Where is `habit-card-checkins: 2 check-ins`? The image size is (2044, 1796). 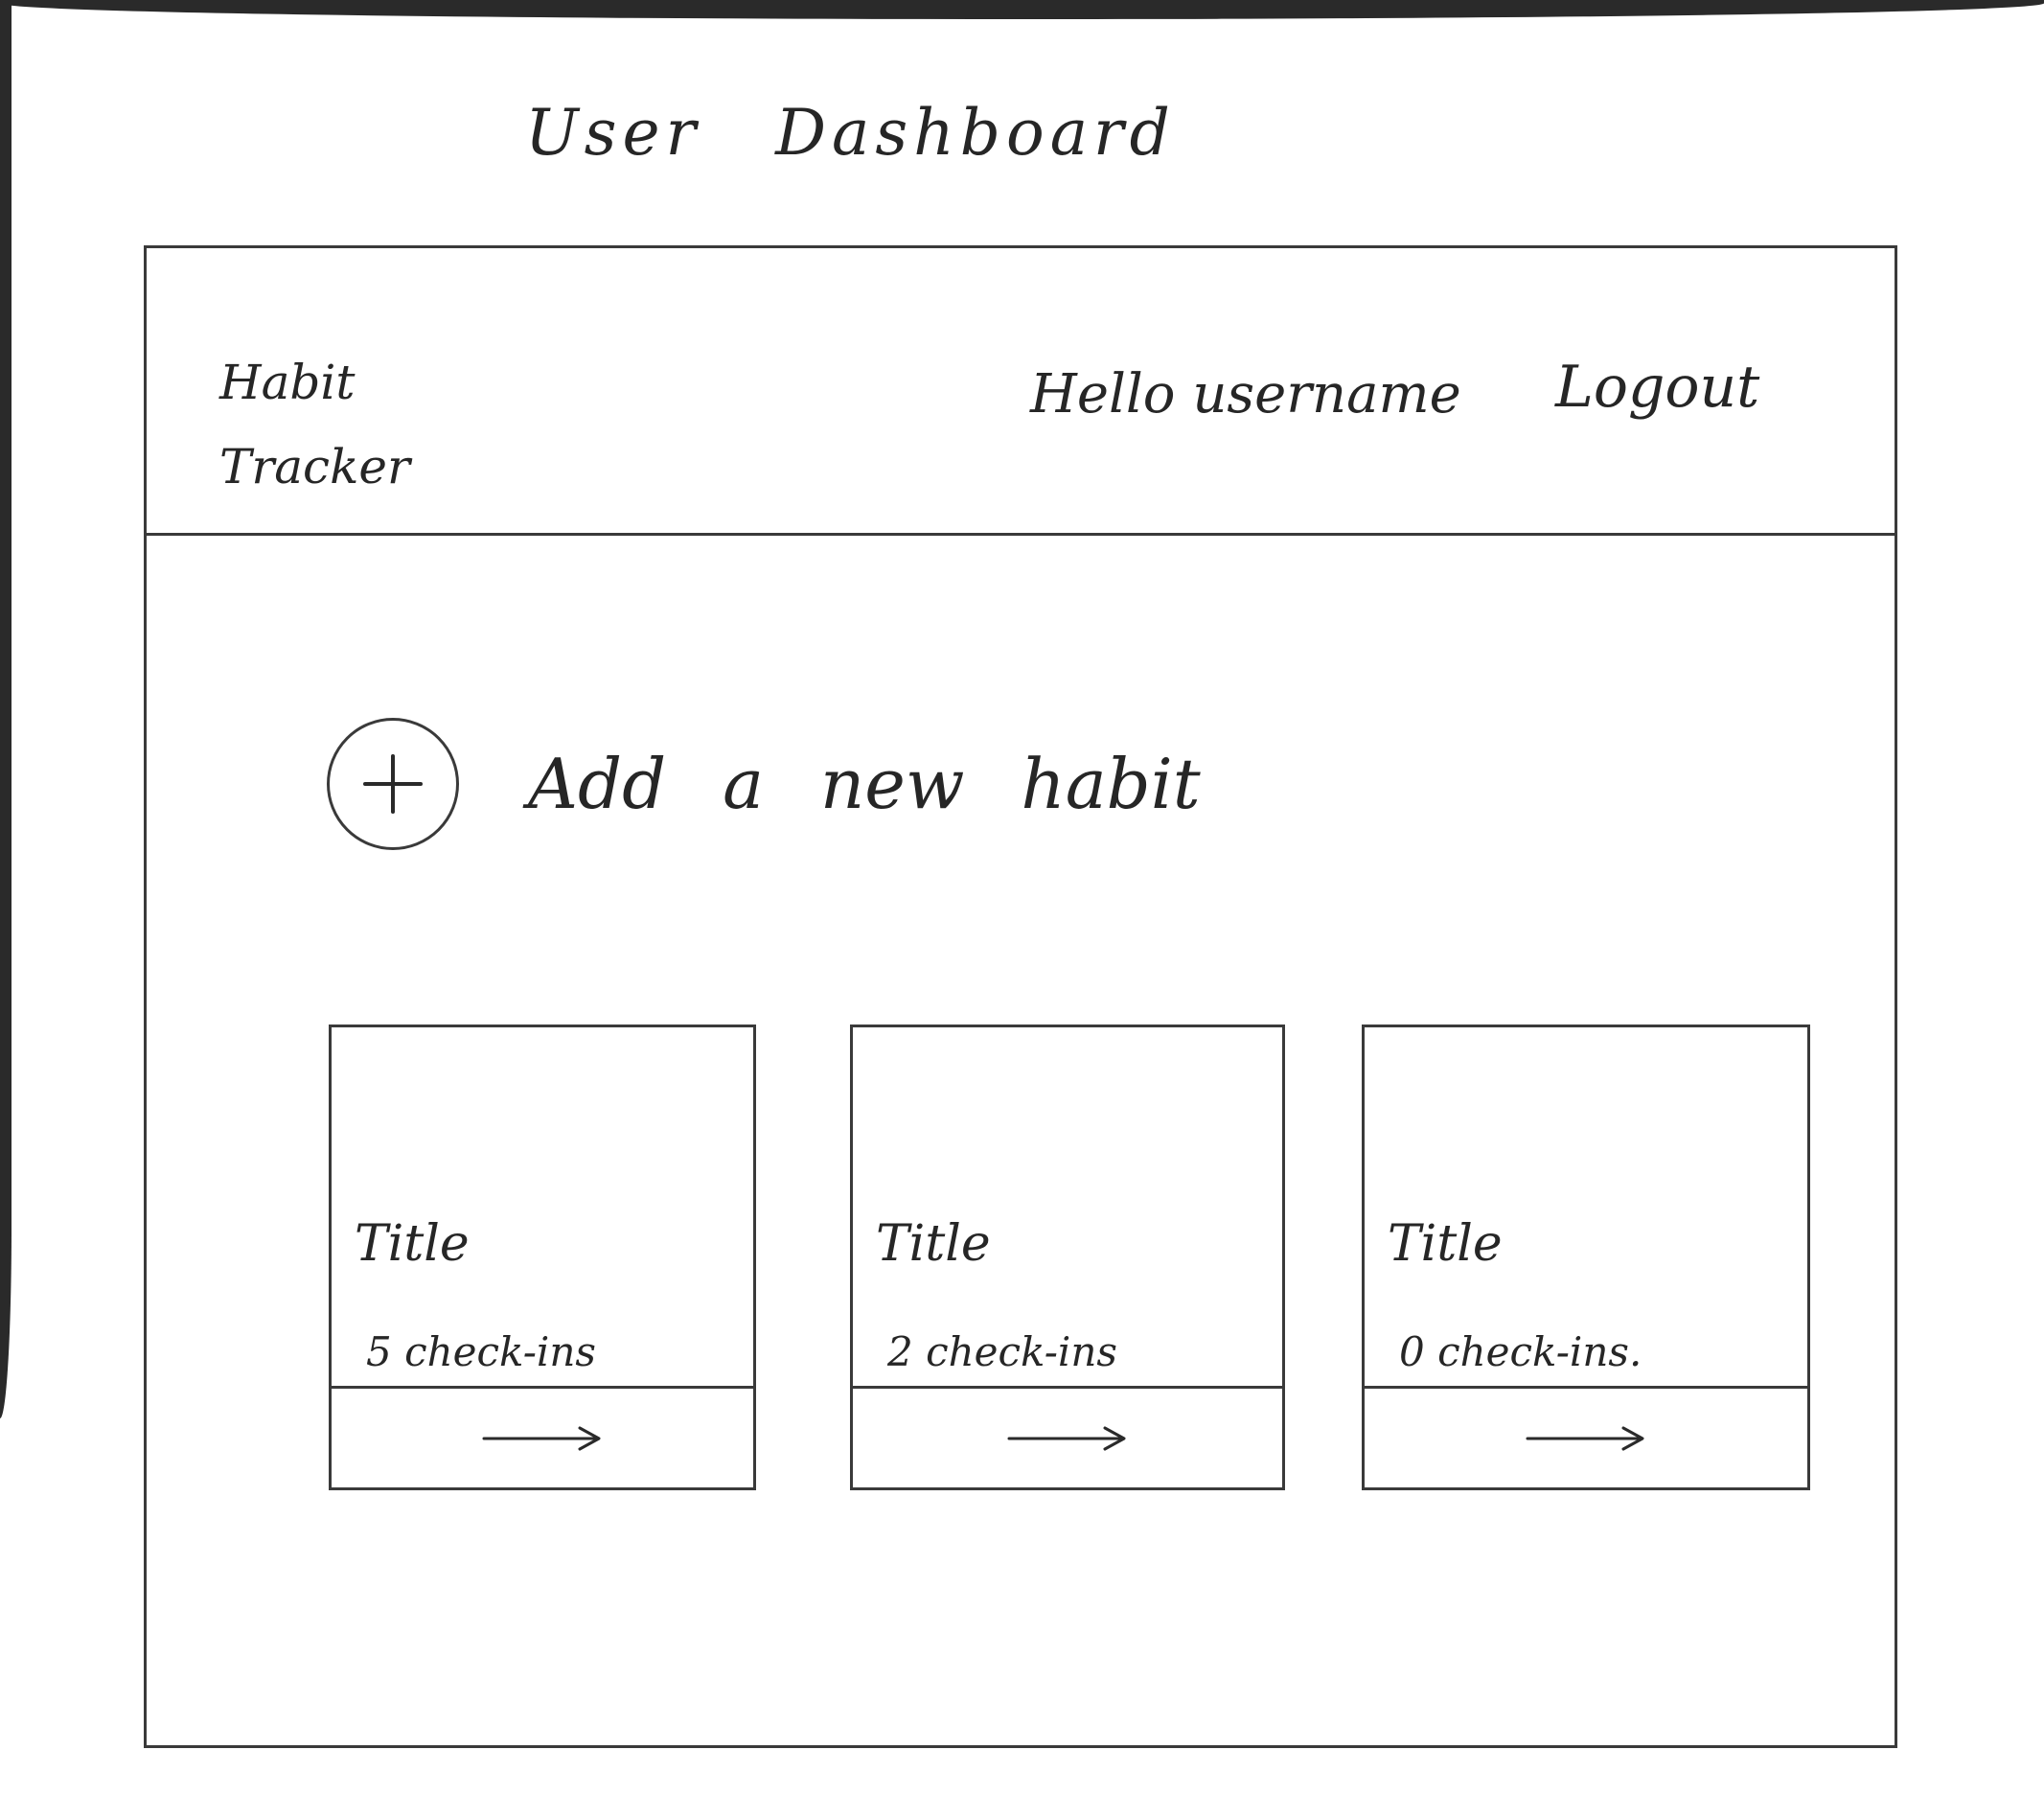
habit-card-checkins: 2 check-ins is located at coordinates (1002, 1351).